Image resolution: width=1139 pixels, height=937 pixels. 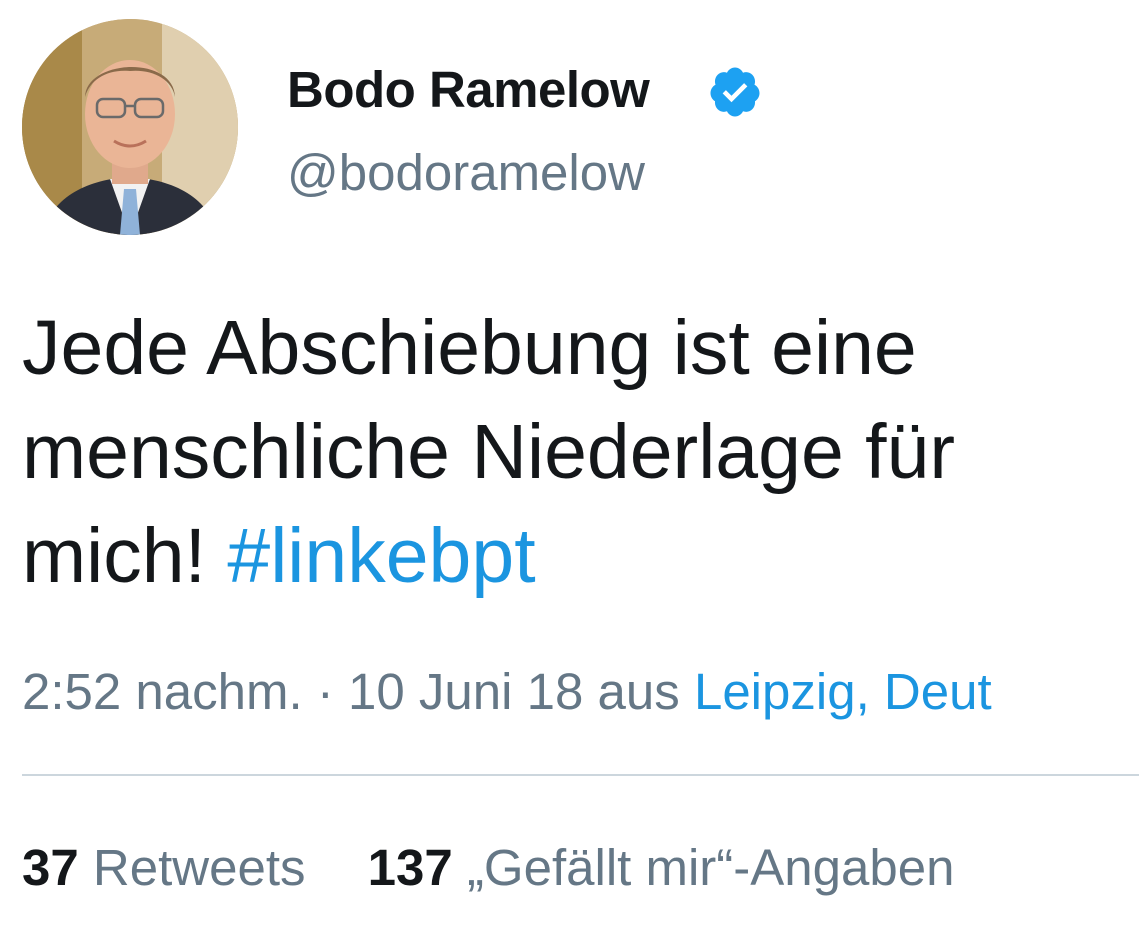 I want to click on verified-badge-icon, so click(x=735, y=92).